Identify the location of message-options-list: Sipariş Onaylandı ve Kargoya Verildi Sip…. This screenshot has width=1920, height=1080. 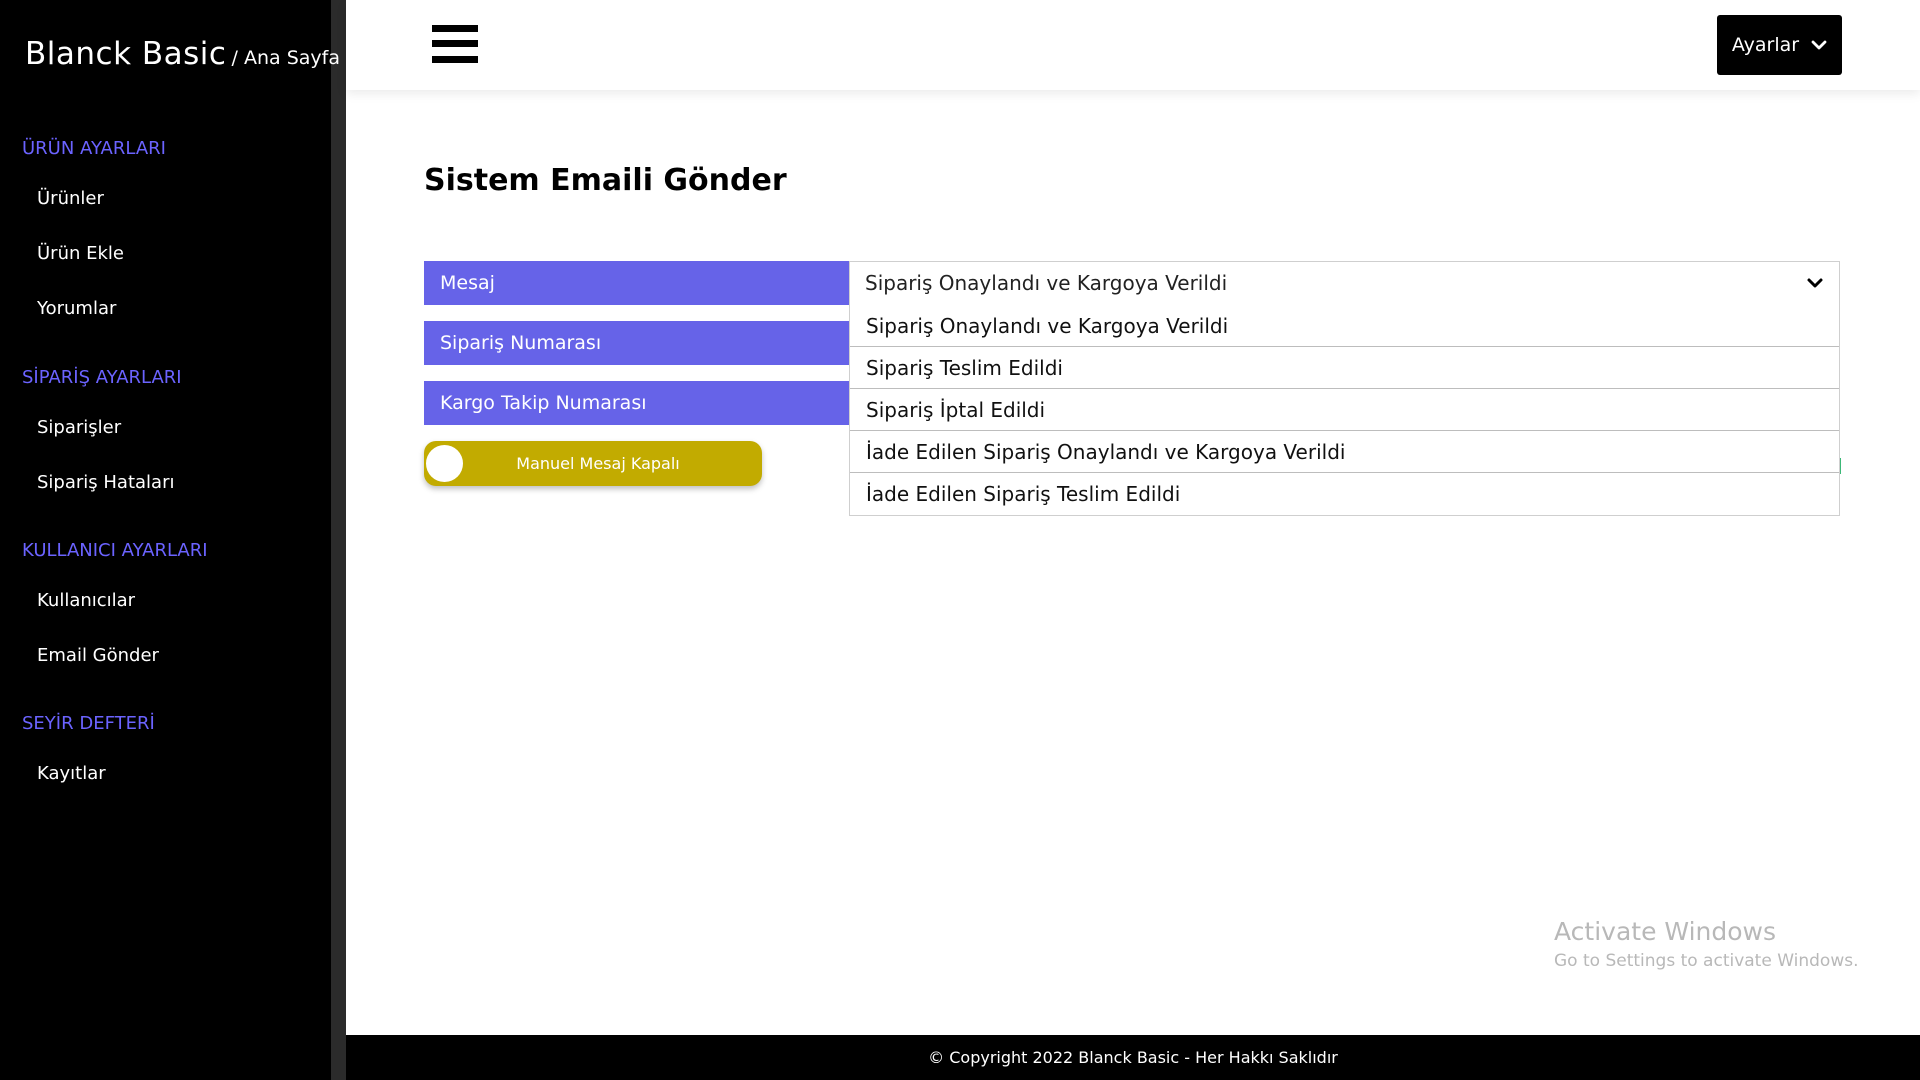
(1344, 410).